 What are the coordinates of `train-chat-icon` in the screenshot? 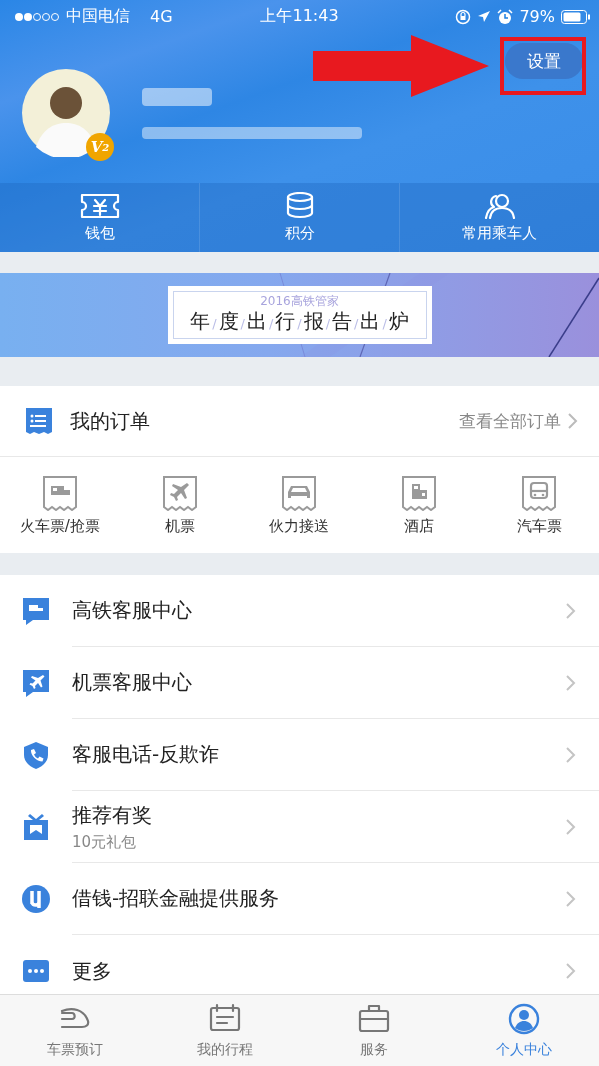 It's located at (36, 611).